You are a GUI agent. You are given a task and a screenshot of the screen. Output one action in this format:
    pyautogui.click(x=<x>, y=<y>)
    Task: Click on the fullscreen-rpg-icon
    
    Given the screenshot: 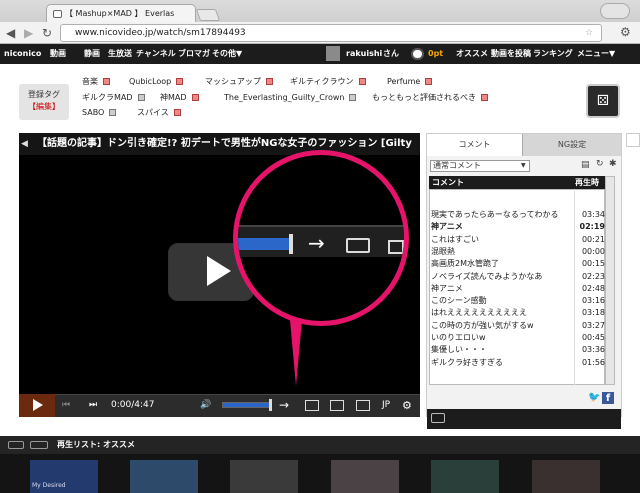 What is the action you would take?
    pyautogui.click(x=438, y=418)
    